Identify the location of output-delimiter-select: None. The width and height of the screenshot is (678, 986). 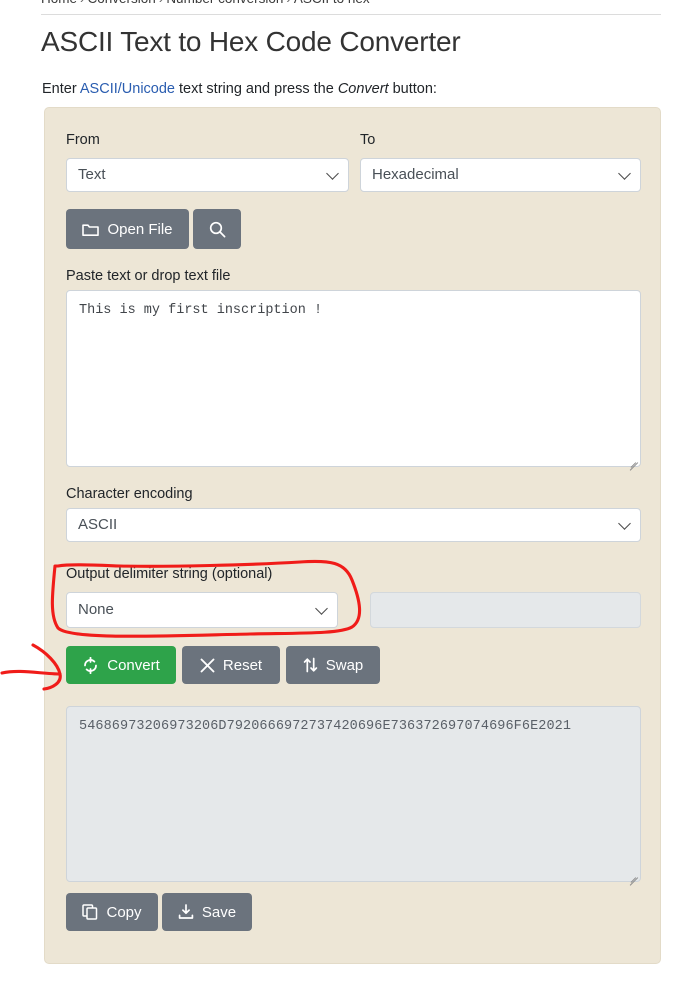
(202, 610).